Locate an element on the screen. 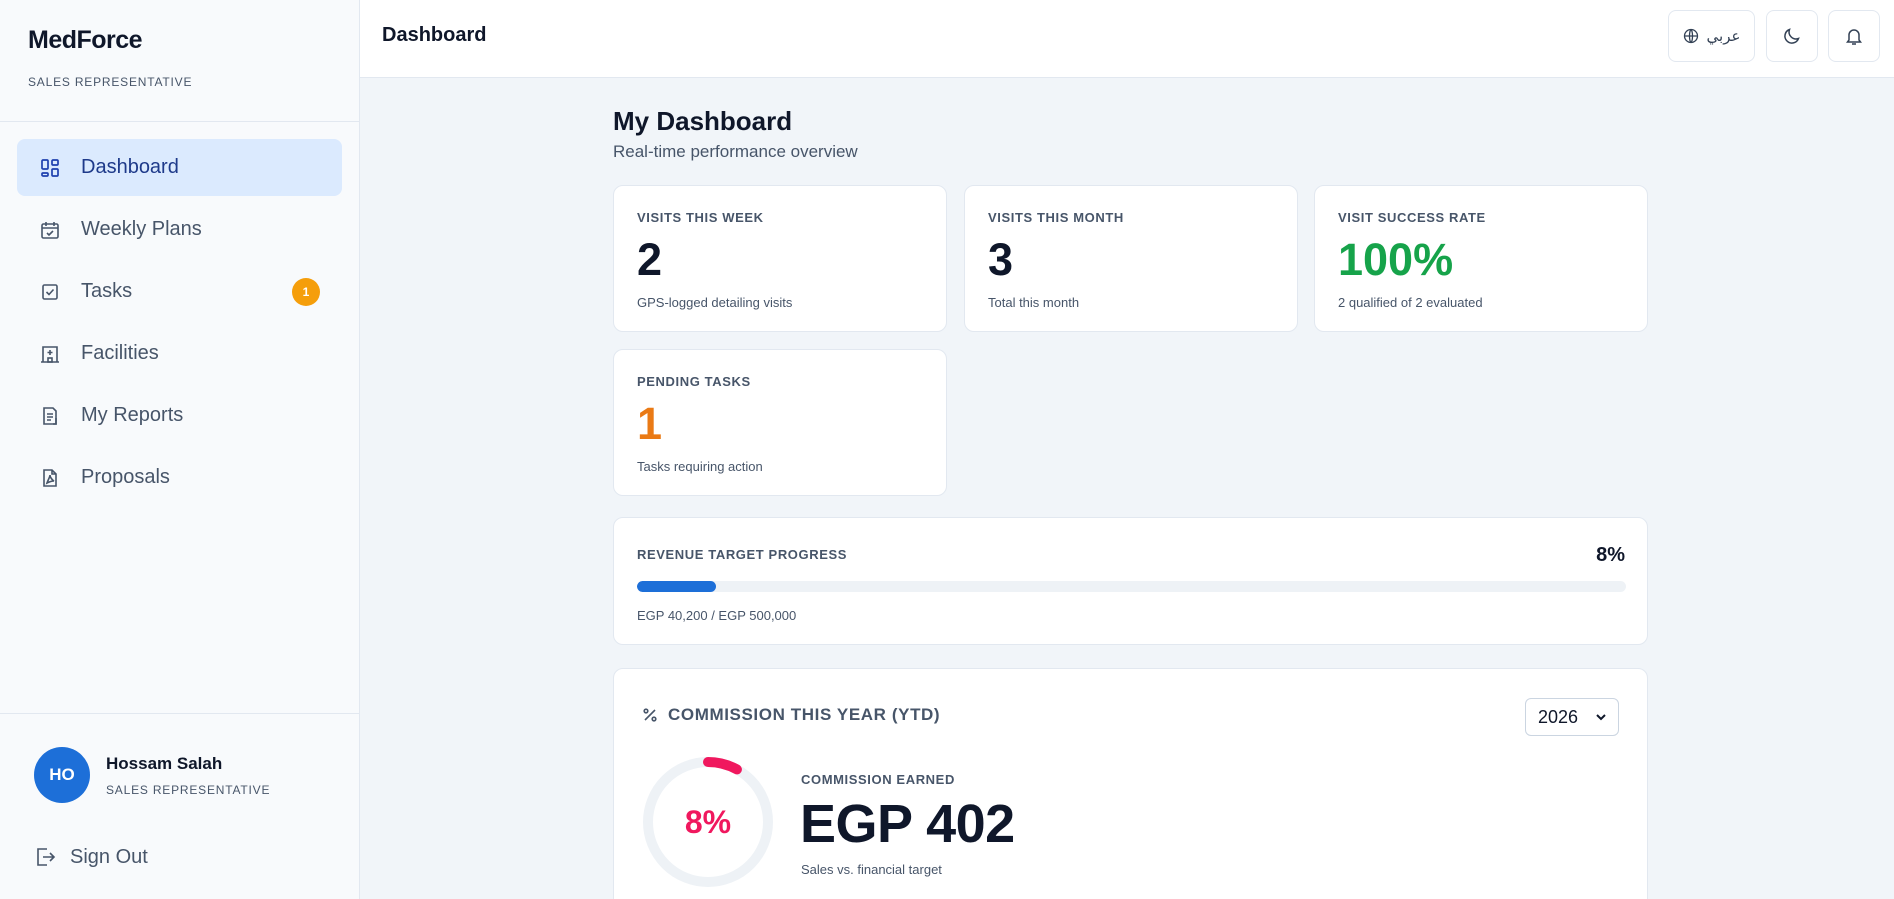  user-name: Hossam Salah is located at coordinates (164, 763).